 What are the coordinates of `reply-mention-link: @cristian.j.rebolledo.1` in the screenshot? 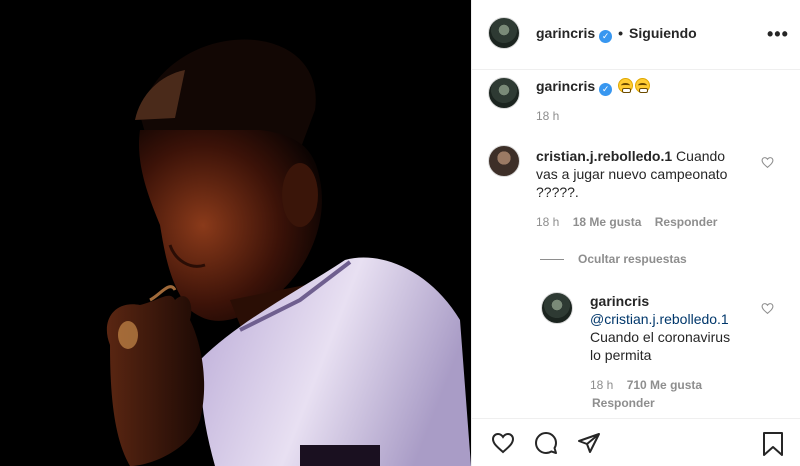 It's located at (659, 319).